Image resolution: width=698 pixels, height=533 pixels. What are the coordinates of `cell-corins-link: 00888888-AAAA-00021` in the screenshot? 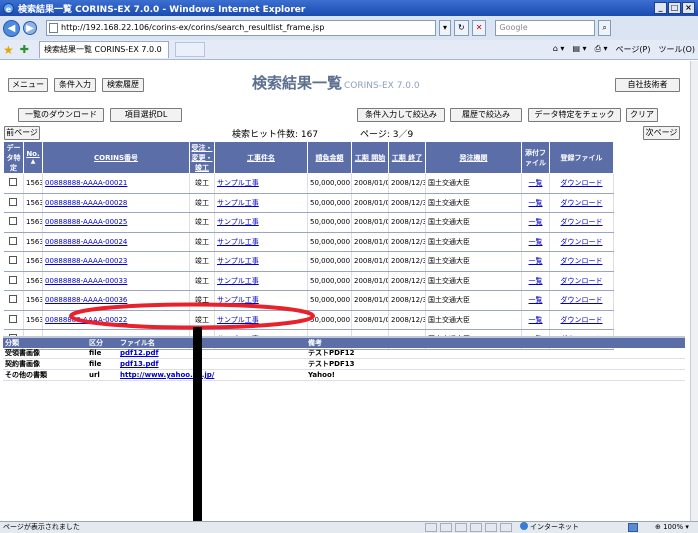 It's located at (86, 183).